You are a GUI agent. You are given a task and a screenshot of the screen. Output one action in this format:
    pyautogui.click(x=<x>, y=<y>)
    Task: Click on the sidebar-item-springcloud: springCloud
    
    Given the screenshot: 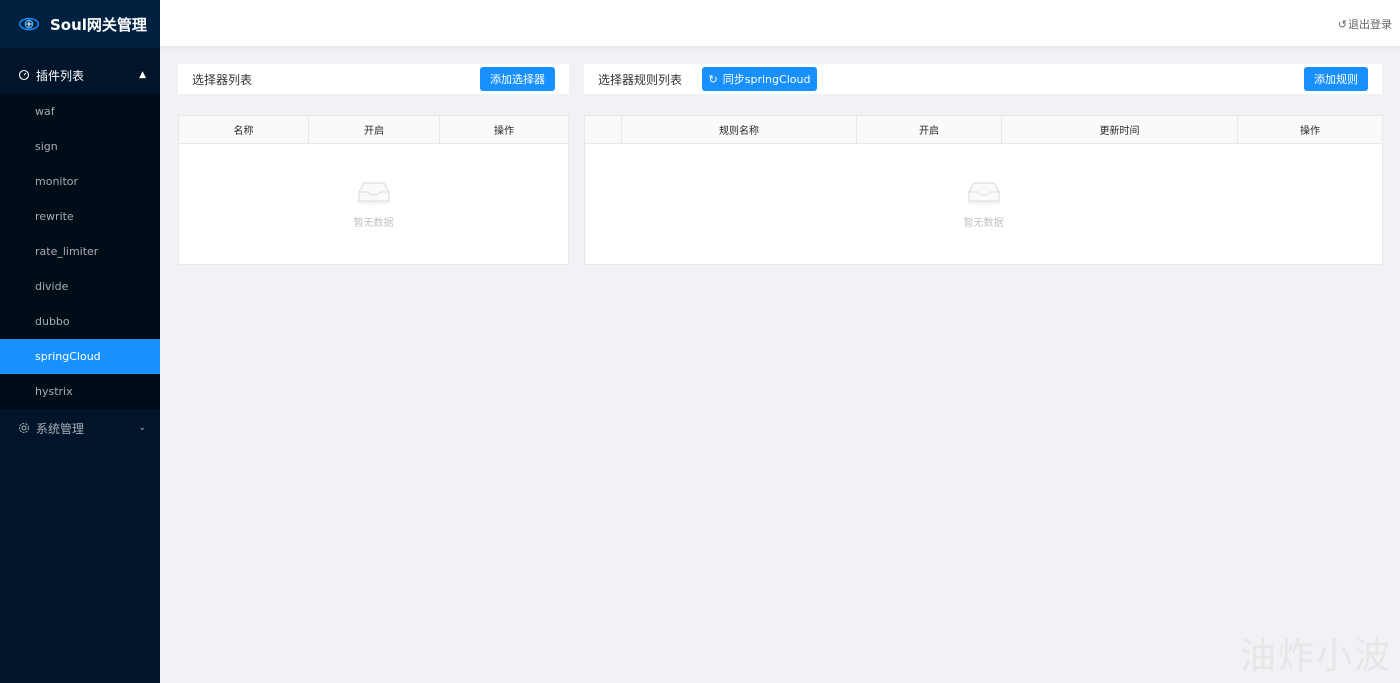 What is the action you would take?
    pyautogui.click(x=80, y=356)
    